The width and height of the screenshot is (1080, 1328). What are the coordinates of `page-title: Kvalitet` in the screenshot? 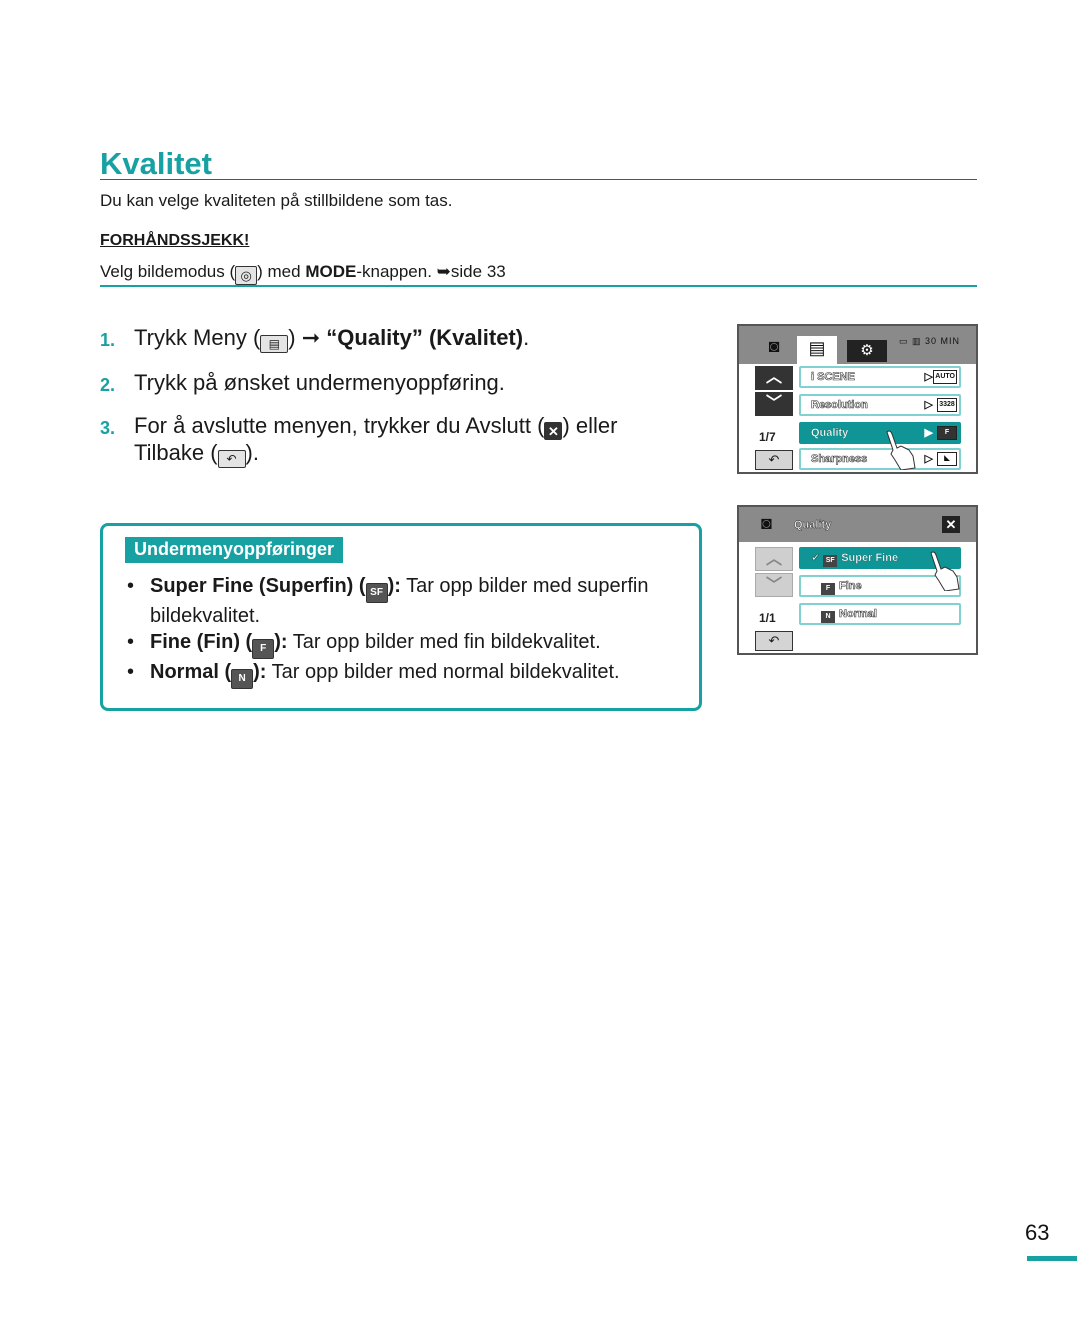 It's located at (156, 163).